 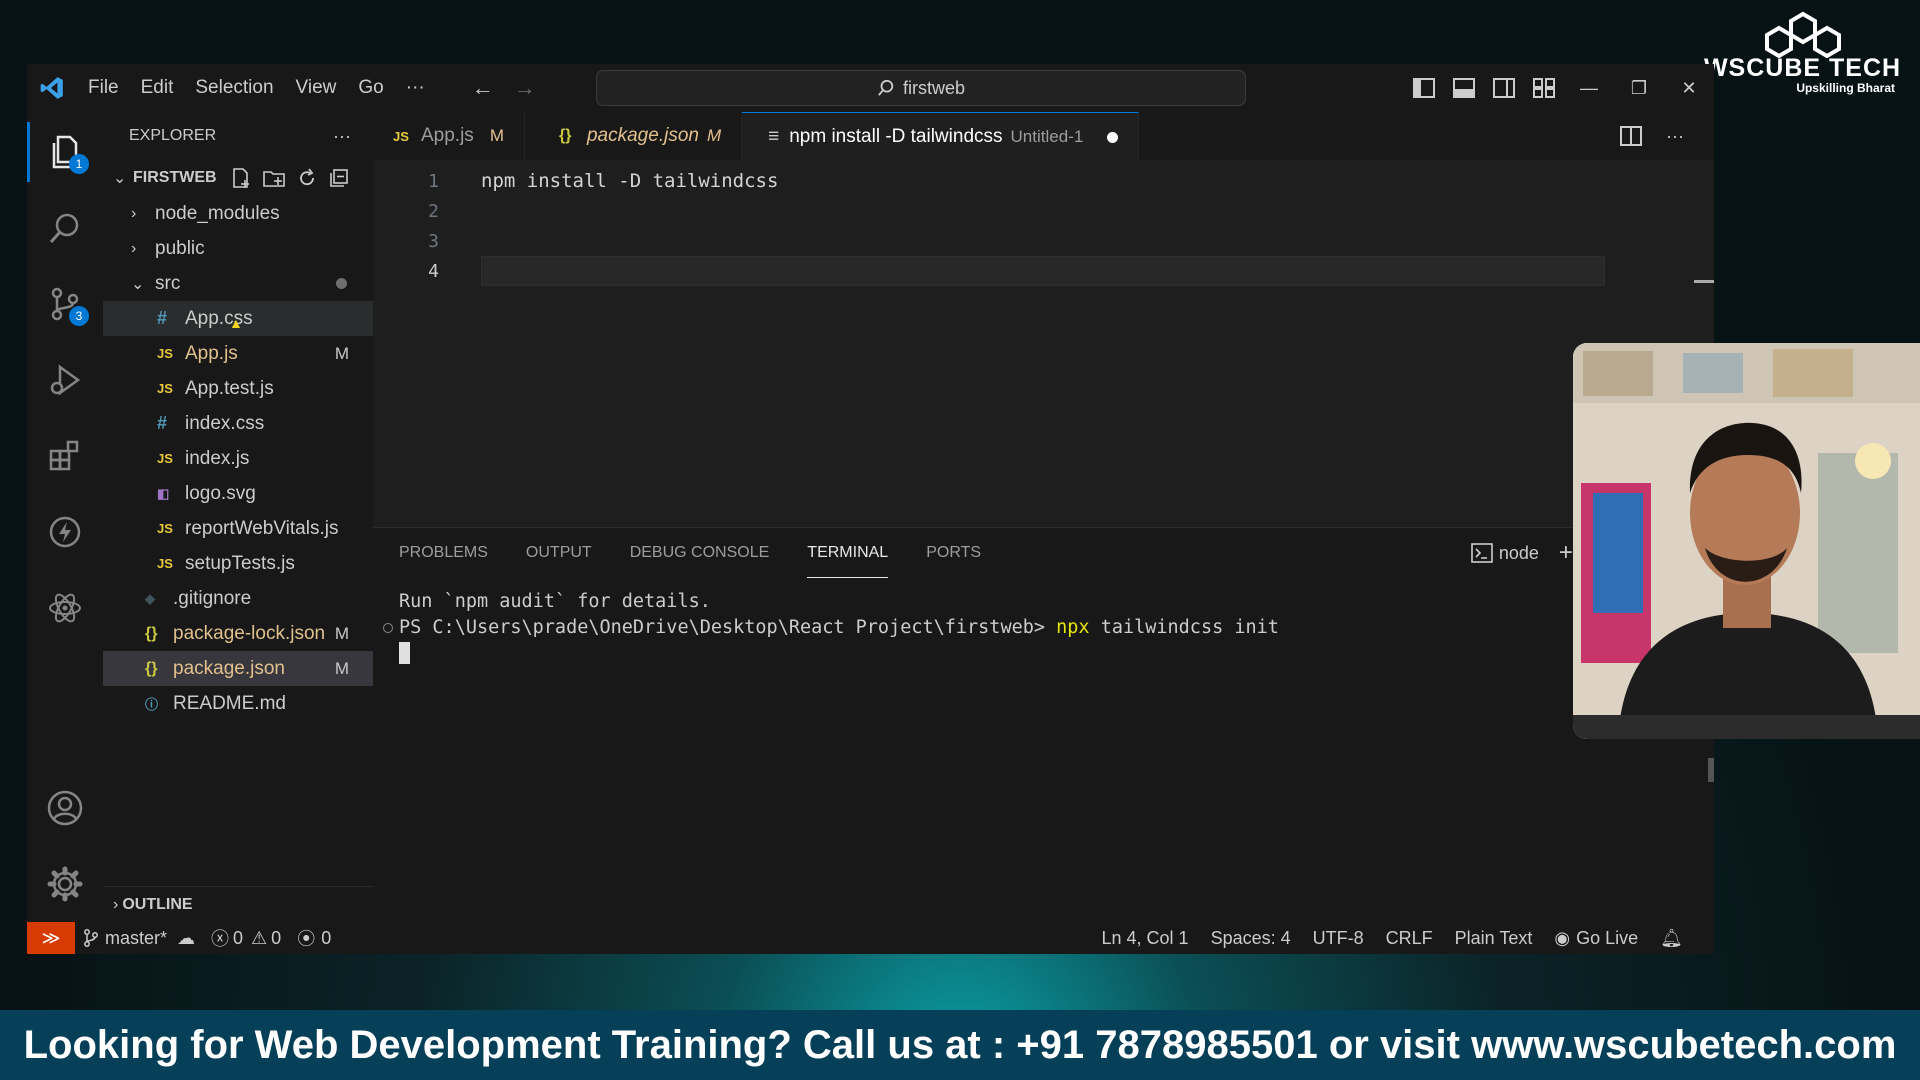 What do you see at coordinates (1424, 88) in the screenshot?
I see `toggle-primary-sidebar-icon` at bounding box center [1424, 88].